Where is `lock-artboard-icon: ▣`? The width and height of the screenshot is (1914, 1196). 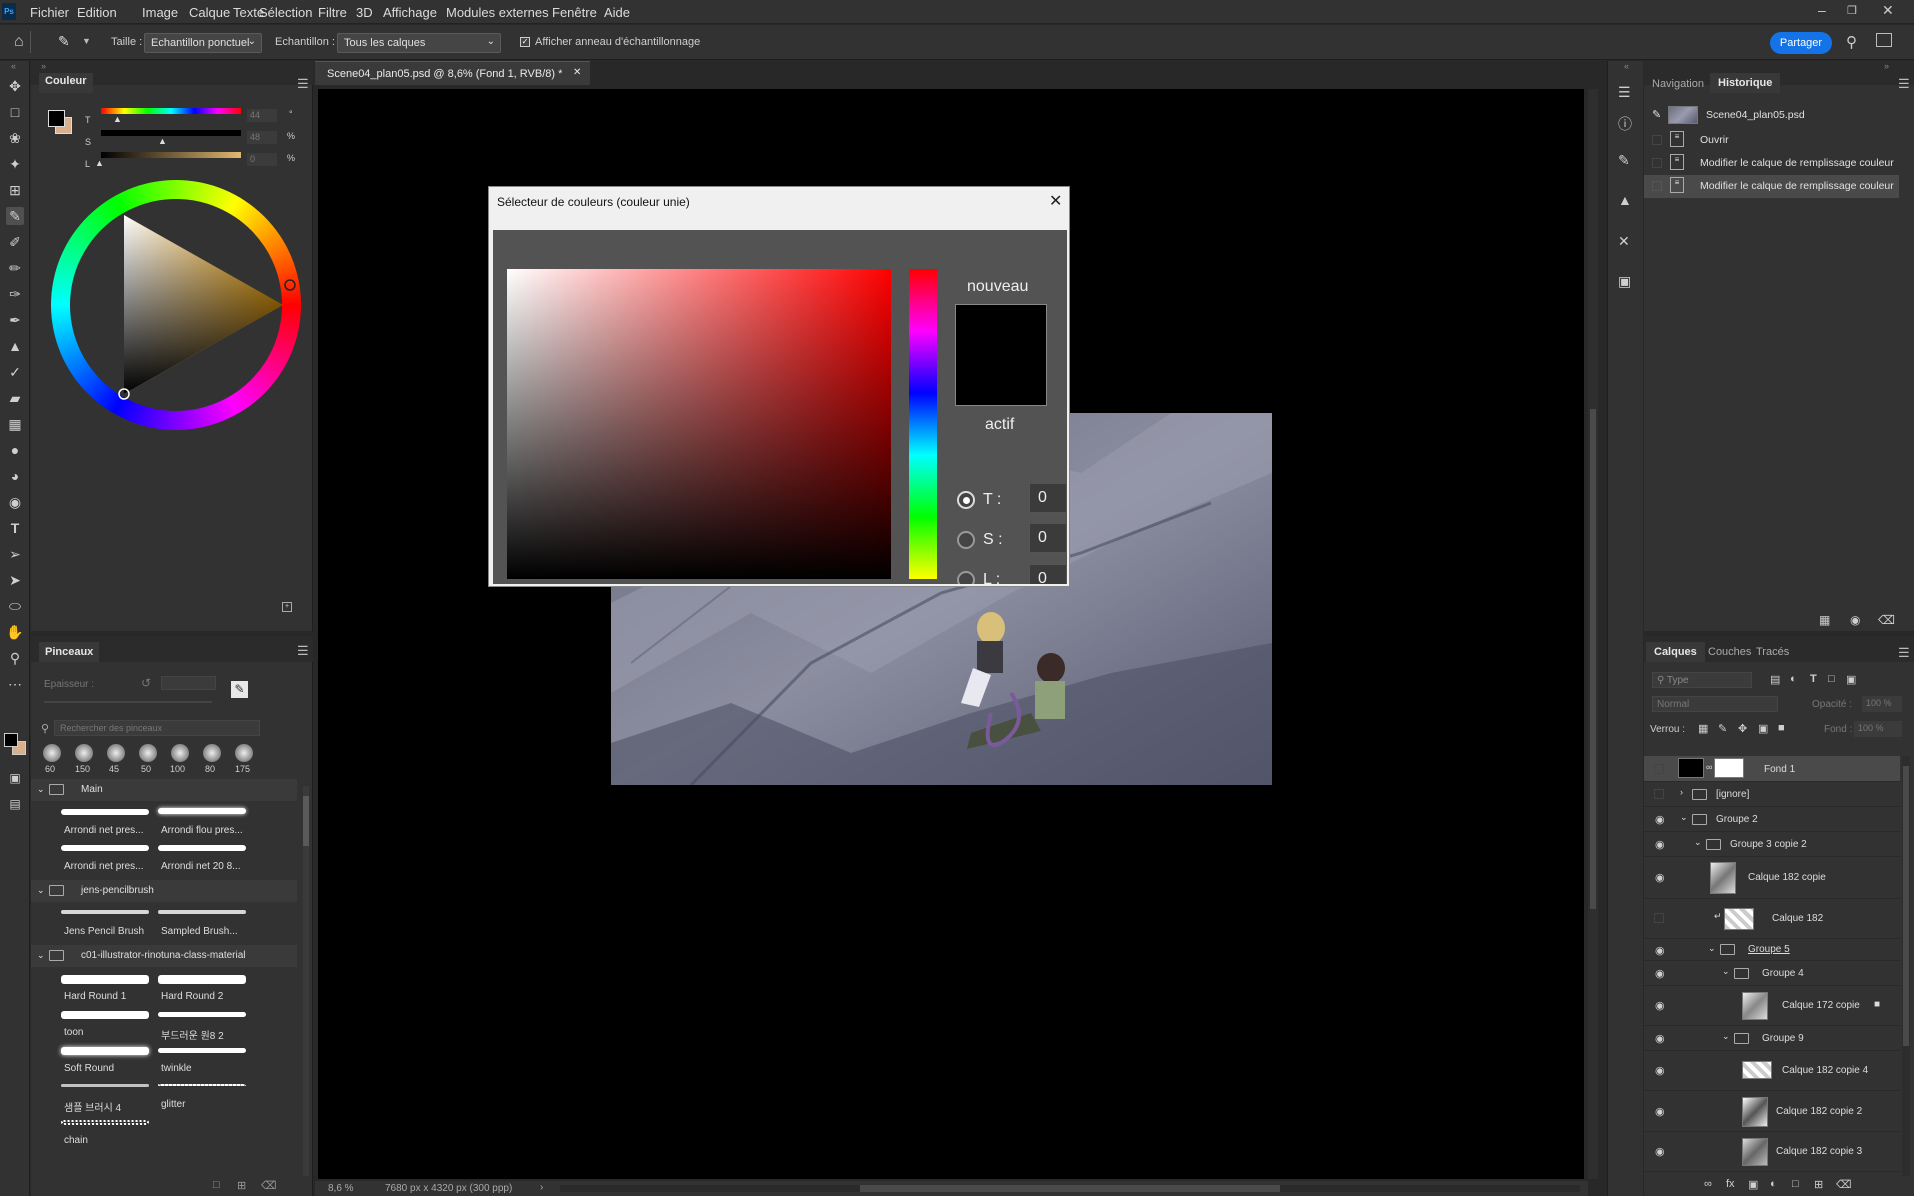 lock-artboard-icon: ▣ is located at coordinates (1763, 728).